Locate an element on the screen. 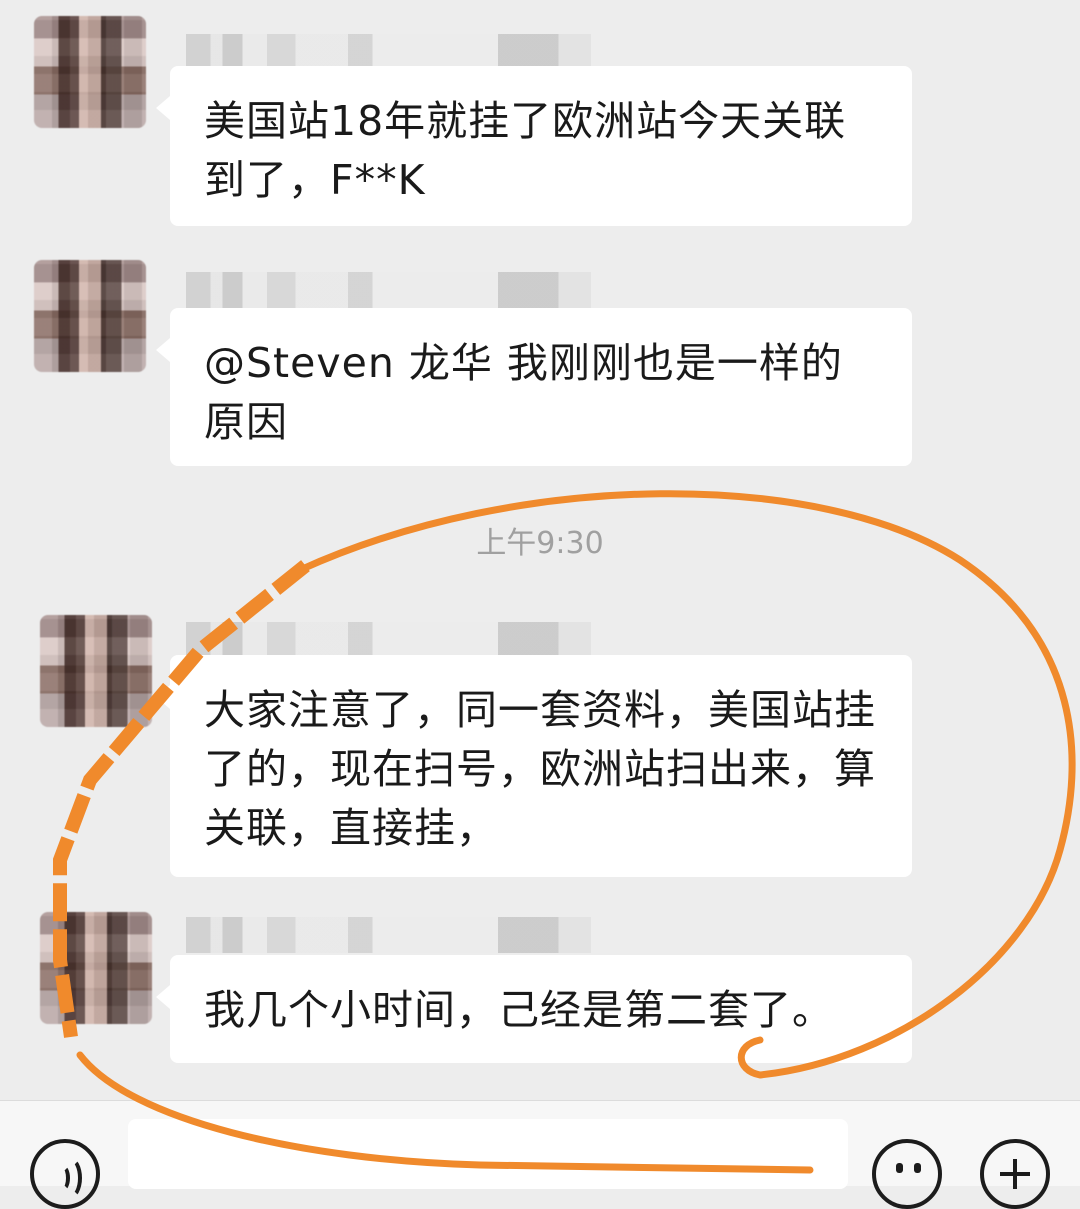 The width and height of the screenshot is (1080, 1209). message-text: @Steven 龙华 我刚刚也是一样的原因 is located at coordinates (523, 392).